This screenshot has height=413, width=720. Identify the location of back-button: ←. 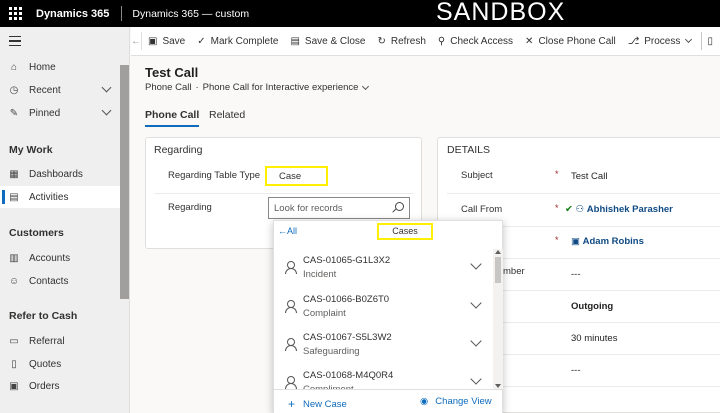
(136, 41).